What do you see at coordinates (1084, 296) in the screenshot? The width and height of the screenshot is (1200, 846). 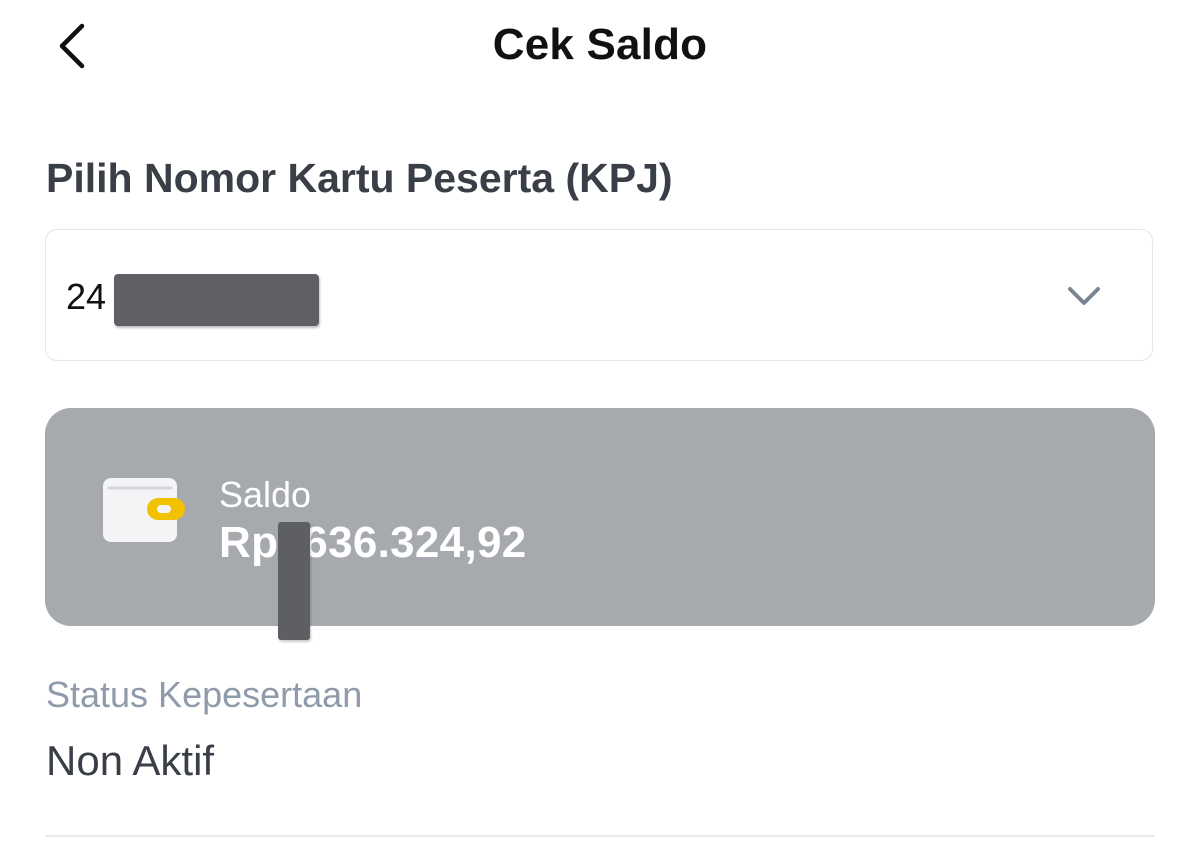 I see `chevron-down-icon` at bounding box center [1084, 296].